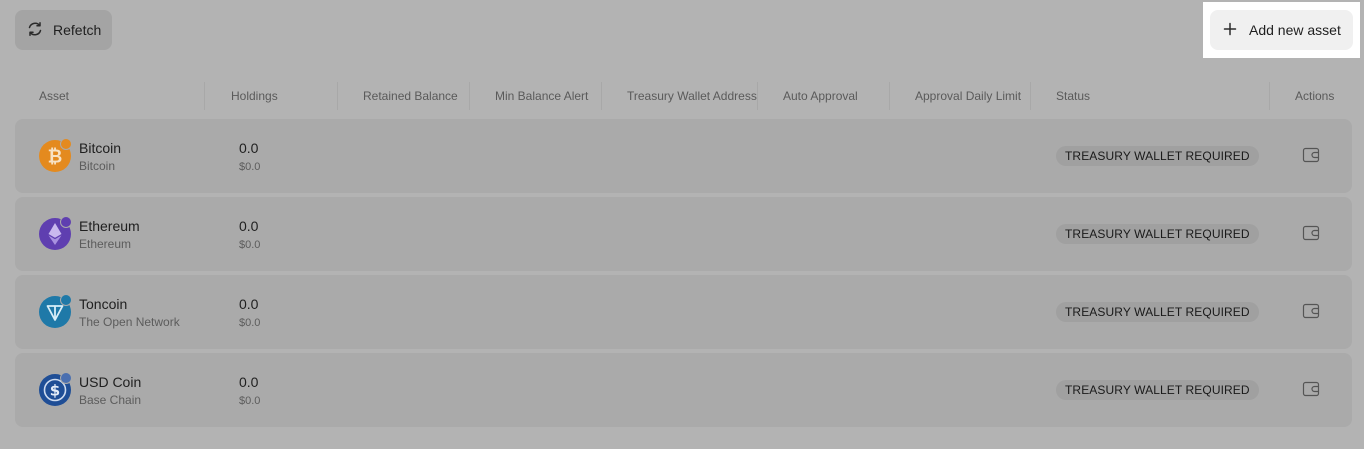  What do you see at coordinates (692, 96) in the screenshot?
I see `column-header-treasury-wallet-address: Treasury Wallet Address` at bounding box center [692, 96].